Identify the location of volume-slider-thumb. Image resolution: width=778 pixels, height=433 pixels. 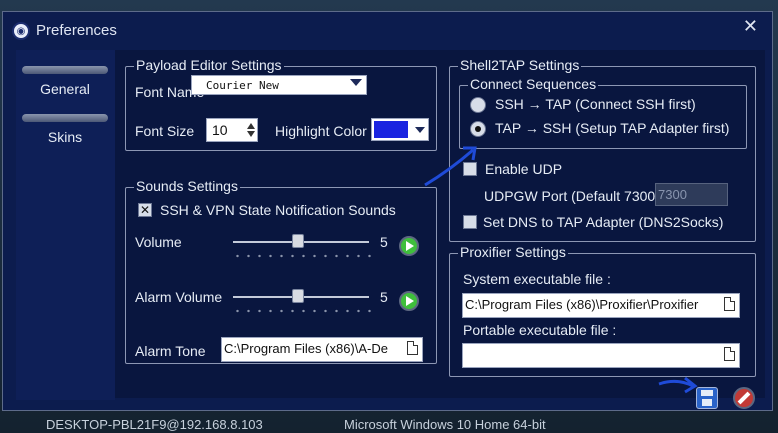
(298, 241).